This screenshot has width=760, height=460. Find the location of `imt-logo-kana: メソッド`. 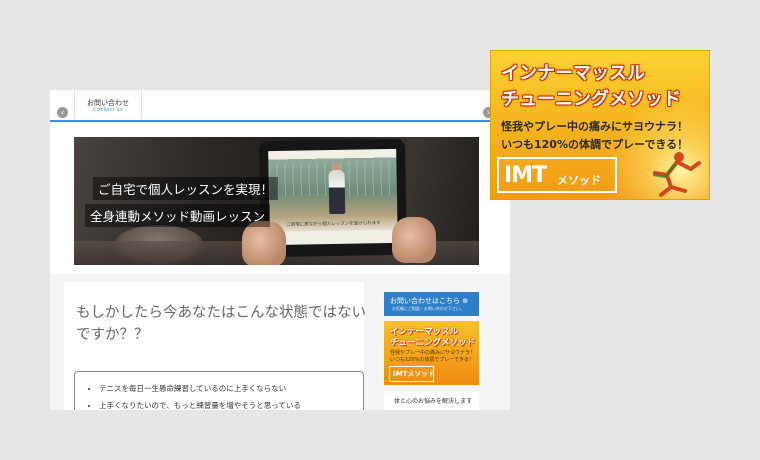

imt-logo-kana: メソッド is located at coordinates (579, 180).